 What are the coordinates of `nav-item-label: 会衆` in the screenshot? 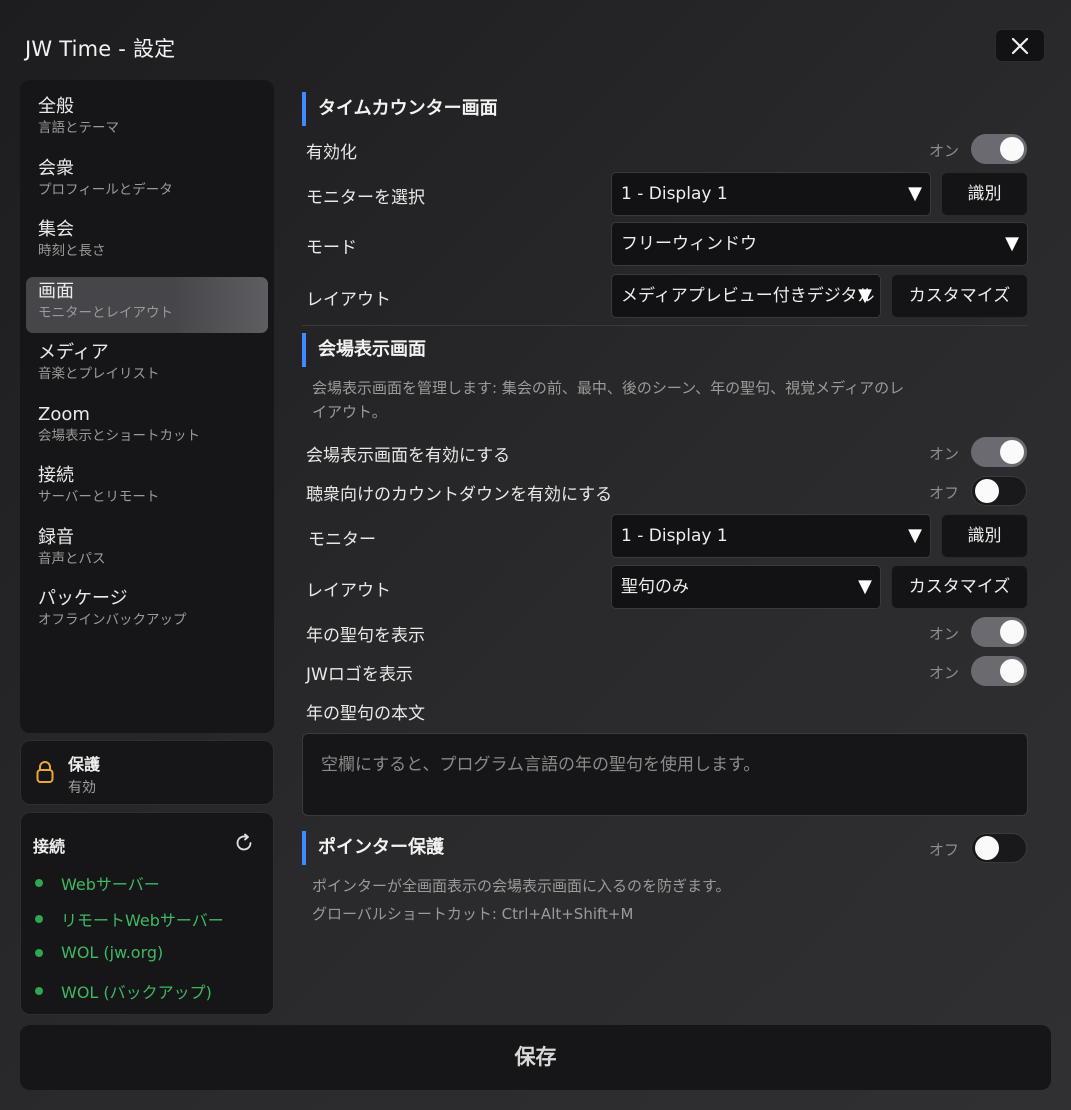 It's located at (56, 168).